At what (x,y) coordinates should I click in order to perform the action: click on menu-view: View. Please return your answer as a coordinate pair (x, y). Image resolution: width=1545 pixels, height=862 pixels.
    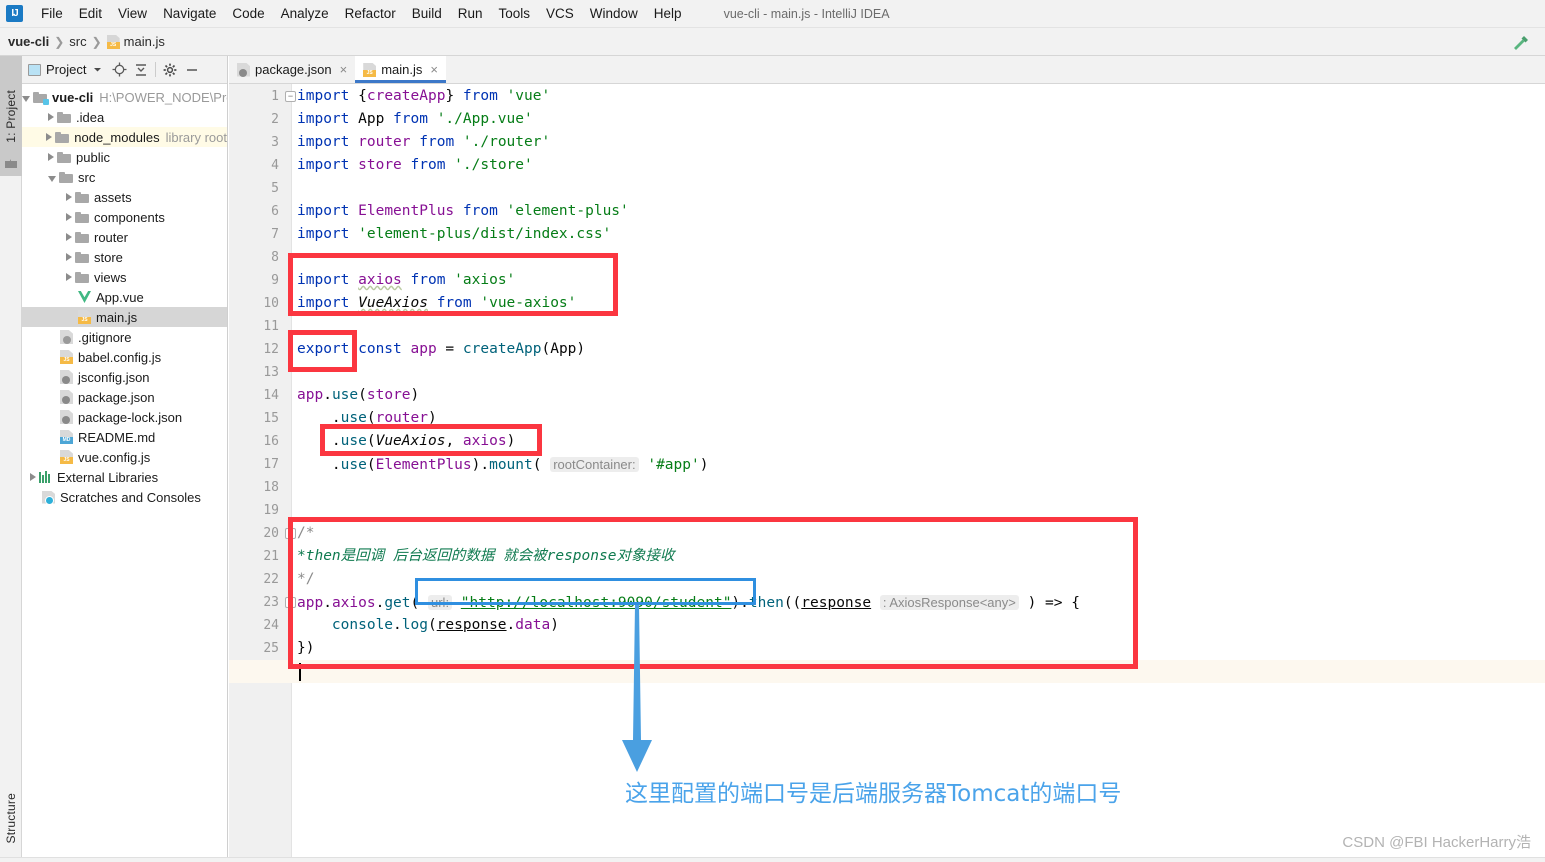
    Looking at the image, I should click on (132, 13).